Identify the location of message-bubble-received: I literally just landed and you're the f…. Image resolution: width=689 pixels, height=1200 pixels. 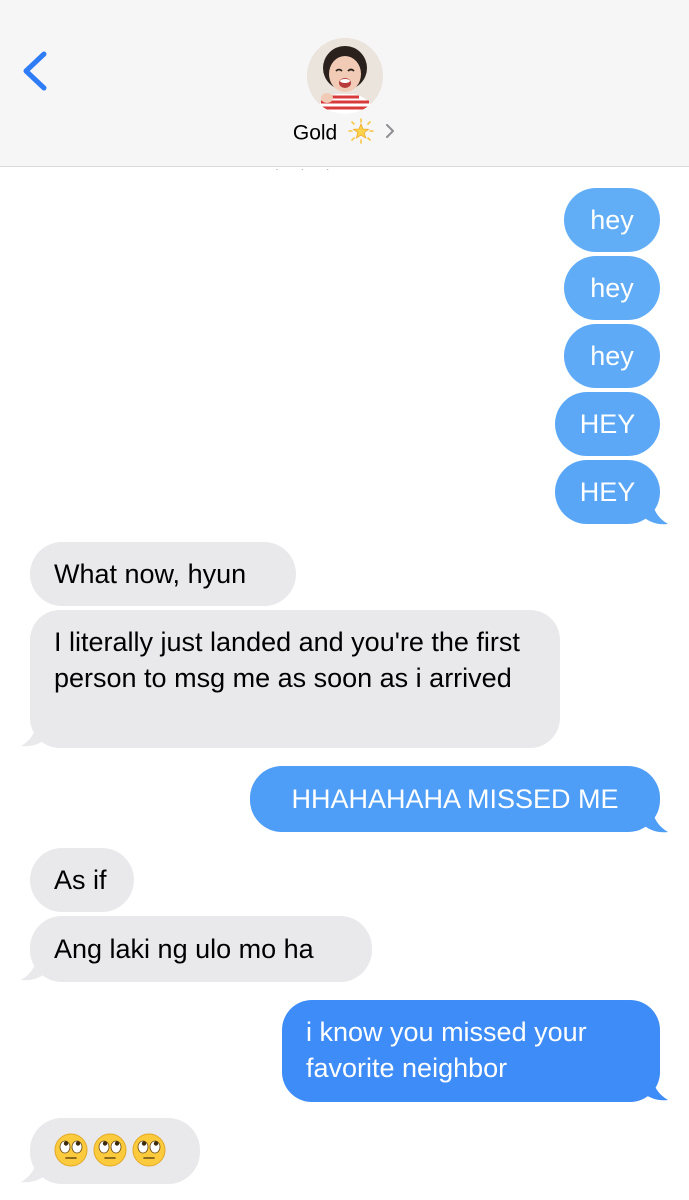
(295, 679).